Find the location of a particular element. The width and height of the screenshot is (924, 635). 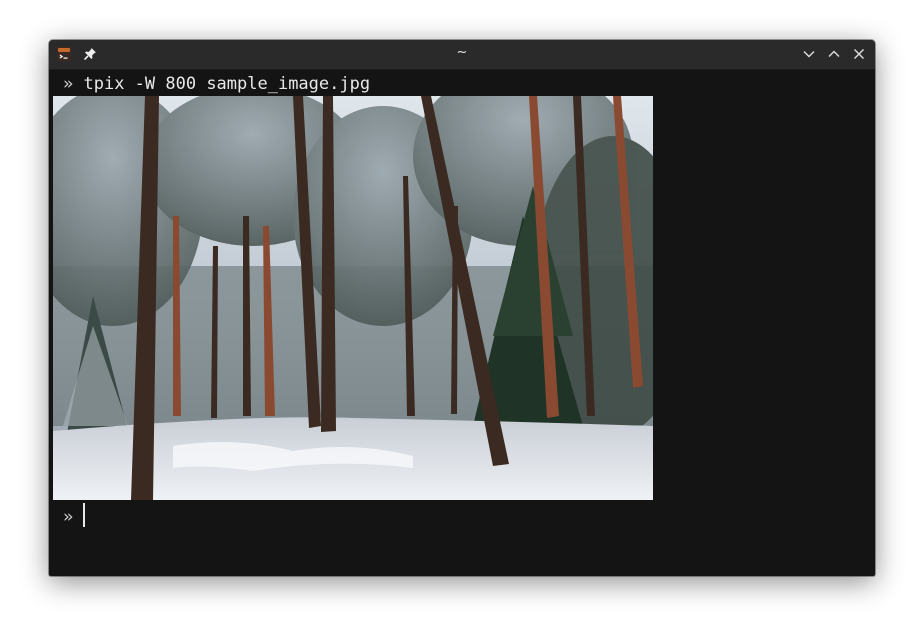

window-title: ~ is located at coordinates (462, 52).